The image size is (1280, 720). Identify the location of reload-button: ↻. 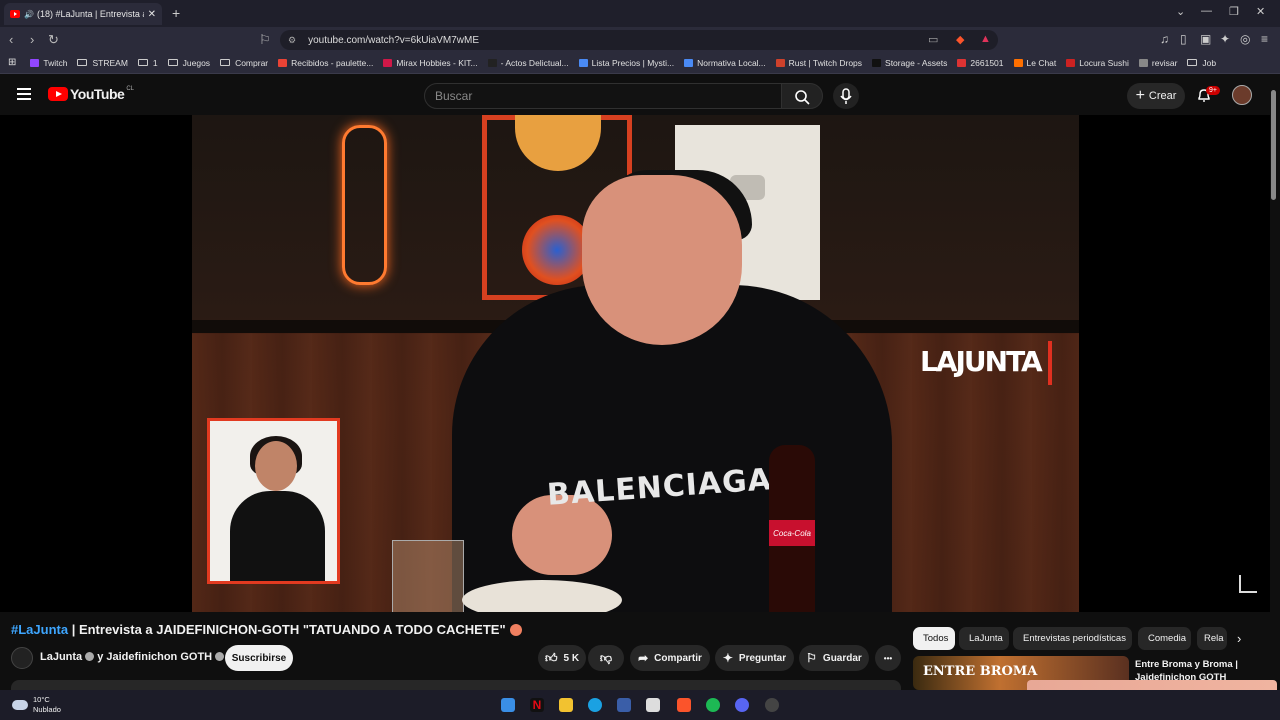
(53, 40).